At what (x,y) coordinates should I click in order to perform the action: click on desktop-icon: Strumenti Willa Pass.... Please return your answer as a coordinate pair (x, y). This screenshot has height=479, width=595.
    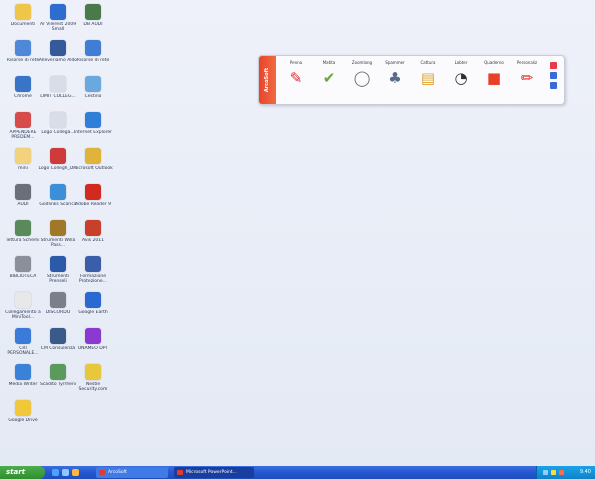
    Looking at the image, I should click on (58, 234).